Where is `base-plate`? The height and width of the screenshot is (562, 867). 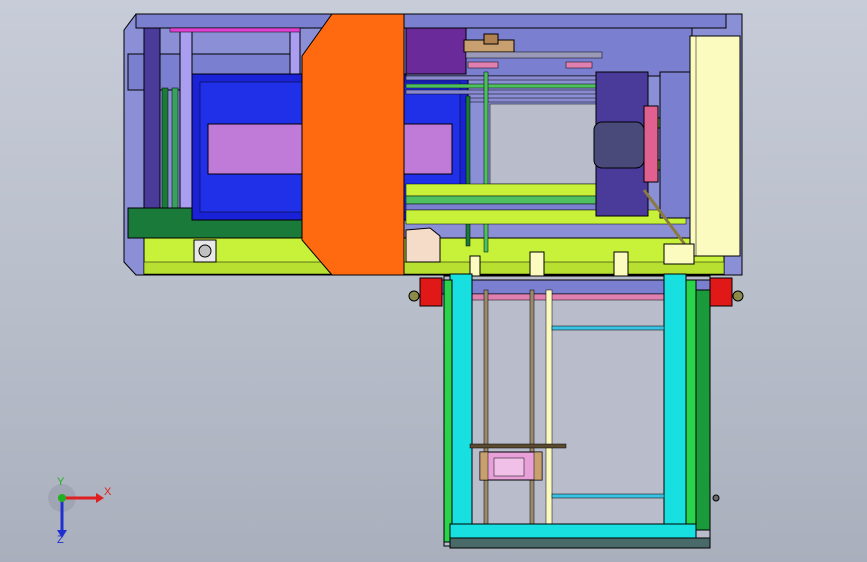
base-plate is located at coordinates (580, 543).